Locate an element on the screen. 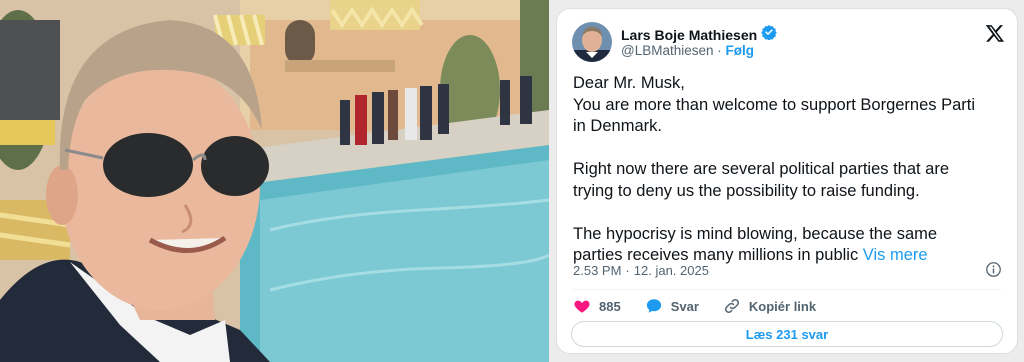 The image size is (1024, 362). copy-link-button: Kopiér link is located at coordinates (769, 306).